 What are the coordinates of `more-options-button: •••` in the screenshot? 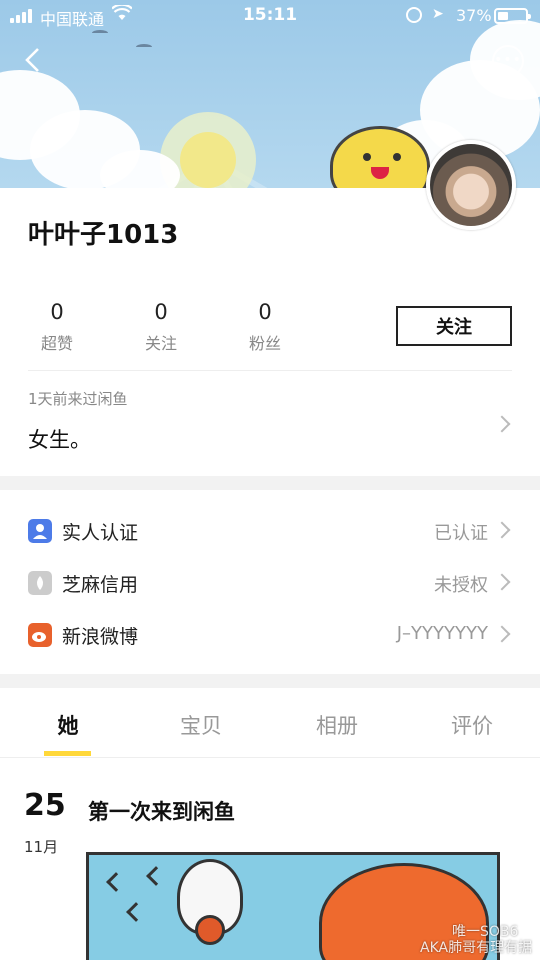 It's located at (508, 61).